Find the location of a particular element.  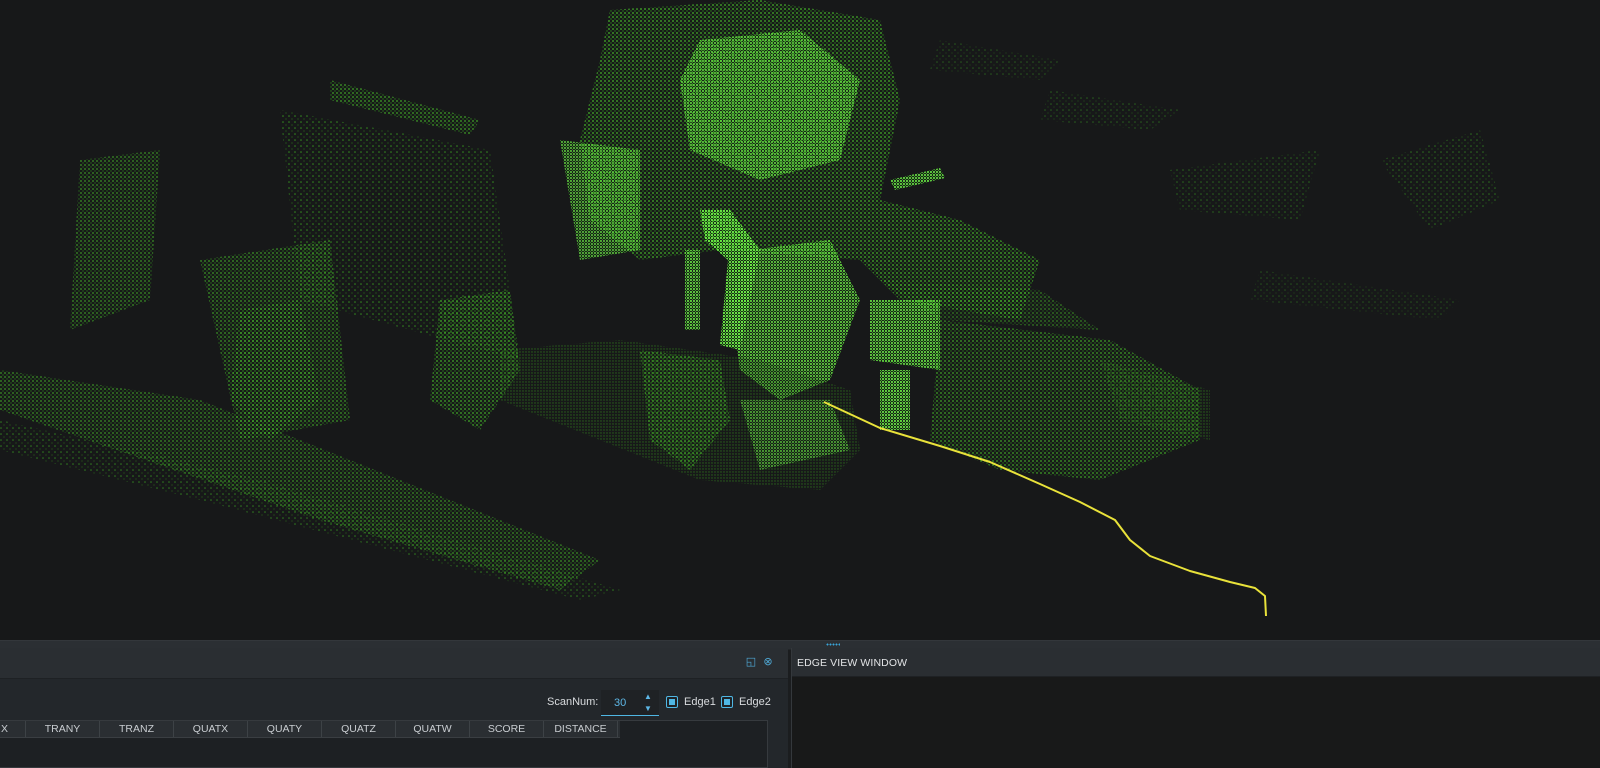

edge-view-titlebar: EDGE VIEW WINDOW is located at coordinates (1196, 662).